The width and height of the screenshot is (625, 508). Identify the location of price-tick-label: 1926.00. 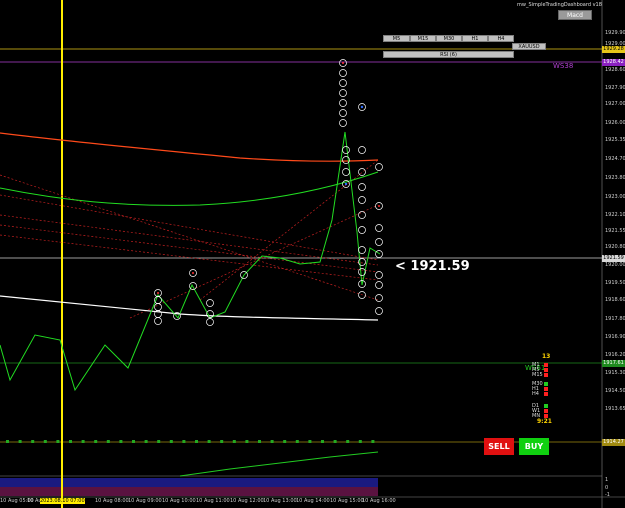
(615, 123).